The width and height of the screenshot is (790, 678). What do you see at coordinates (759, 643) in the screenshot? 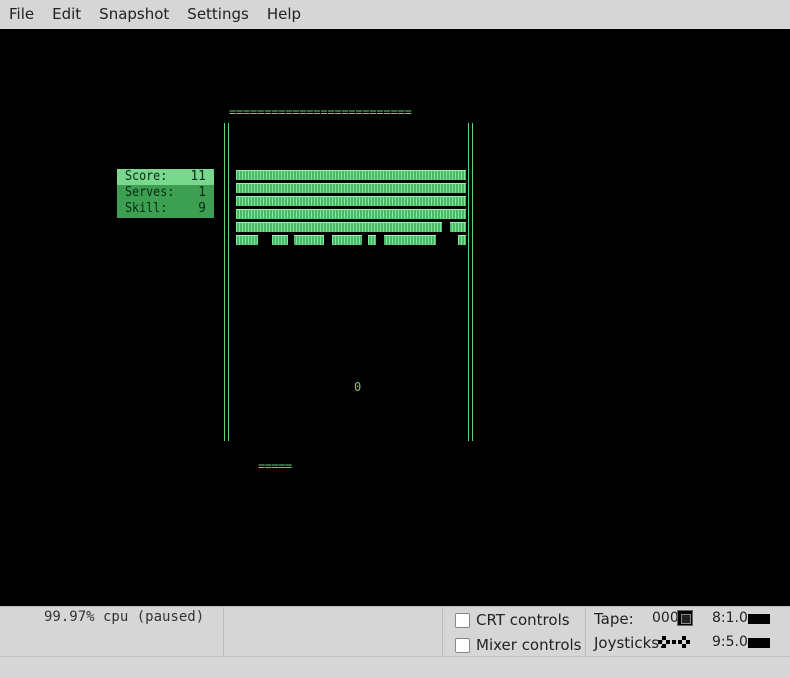
I see `drive-9-led-icon` at bounding box center [759, 643].